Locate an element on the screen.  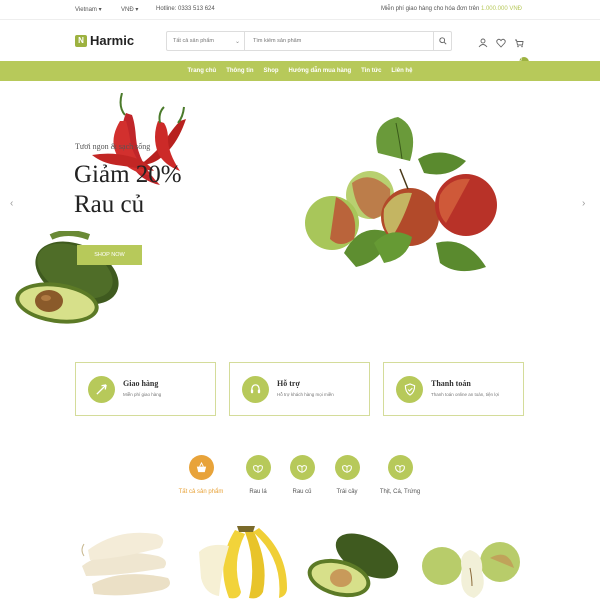
nav-item-contact: Liên hệ is located at coordinates (401, 71).